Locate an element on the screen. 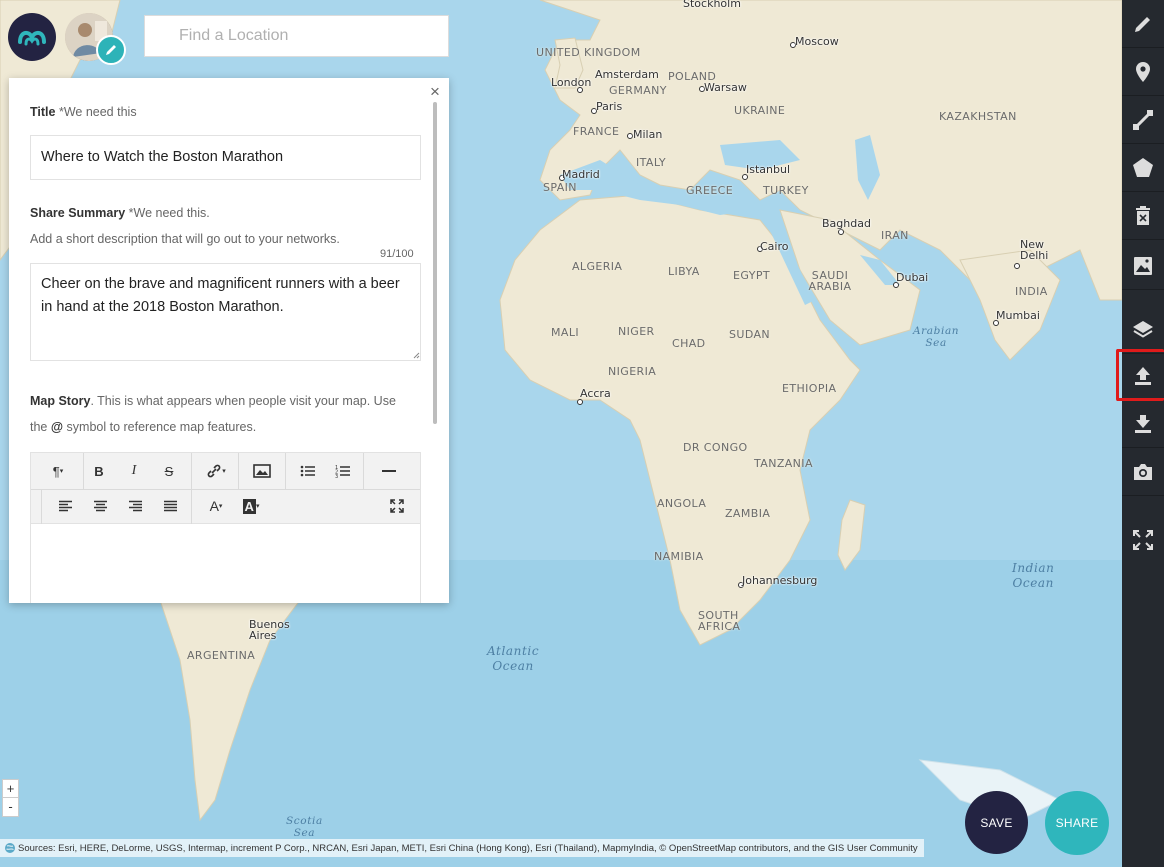 This screenshot has height=867, width=1164. align-right-icon is located at coordinates (135, 506).